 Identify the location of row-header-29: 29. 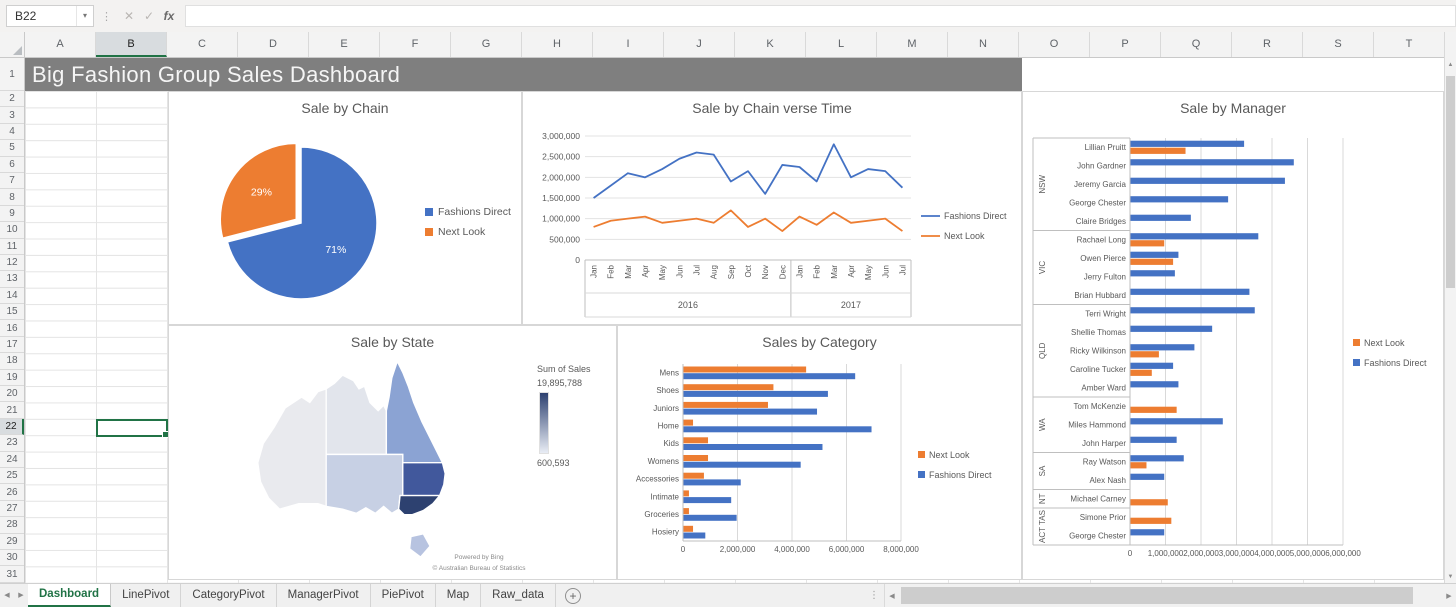
(12, 542).